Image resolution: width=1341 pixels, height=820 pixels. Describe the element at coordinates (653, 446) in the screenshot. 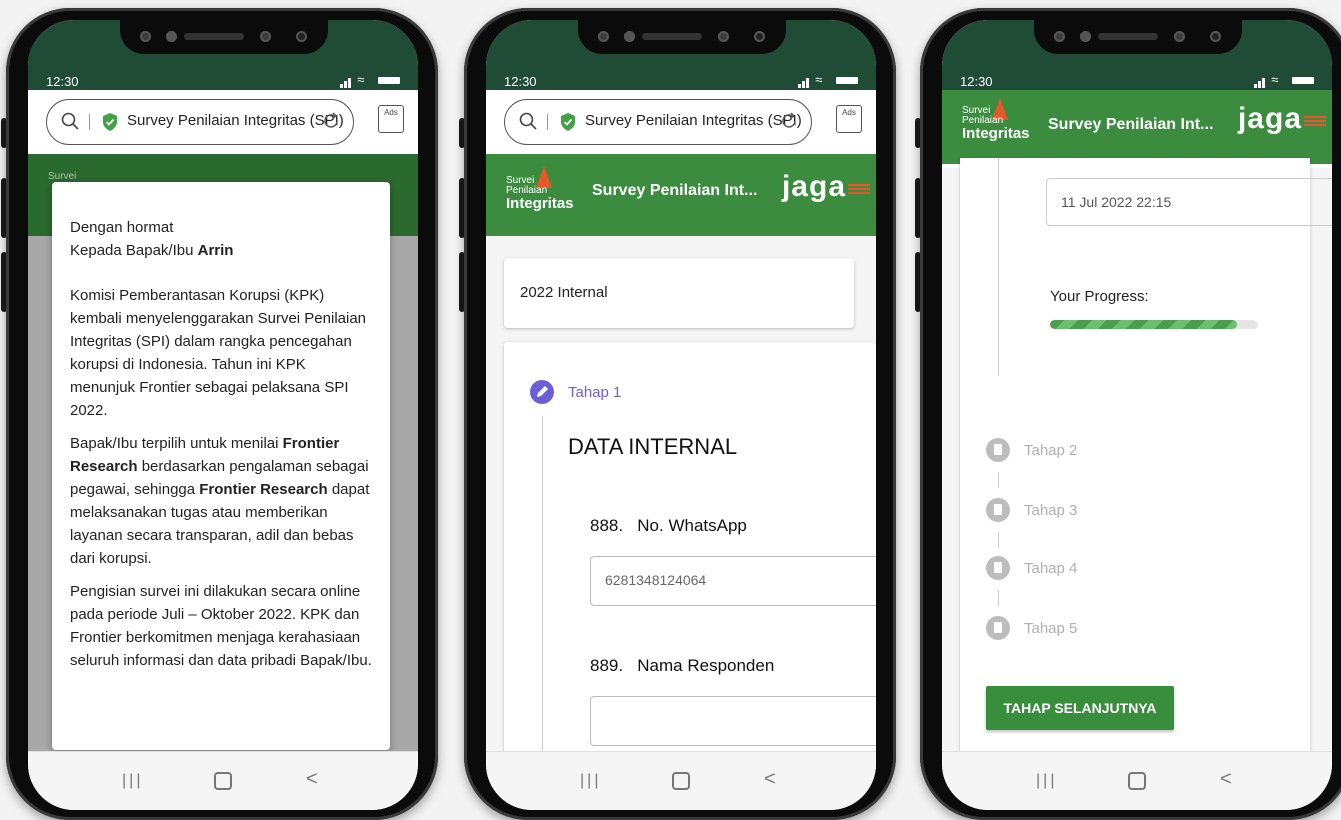

I see `section-title: DATA INTERNAL` at that location.